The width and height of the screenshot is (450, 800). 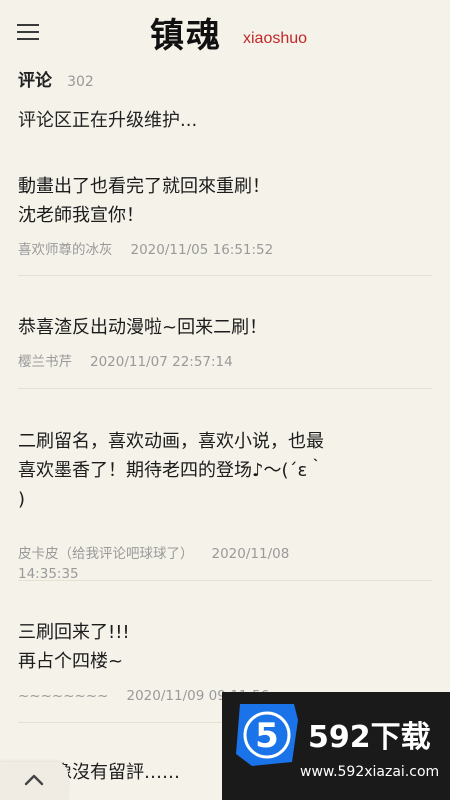 I want to click on scroll-to-top-button, so click(x=34, y=781).